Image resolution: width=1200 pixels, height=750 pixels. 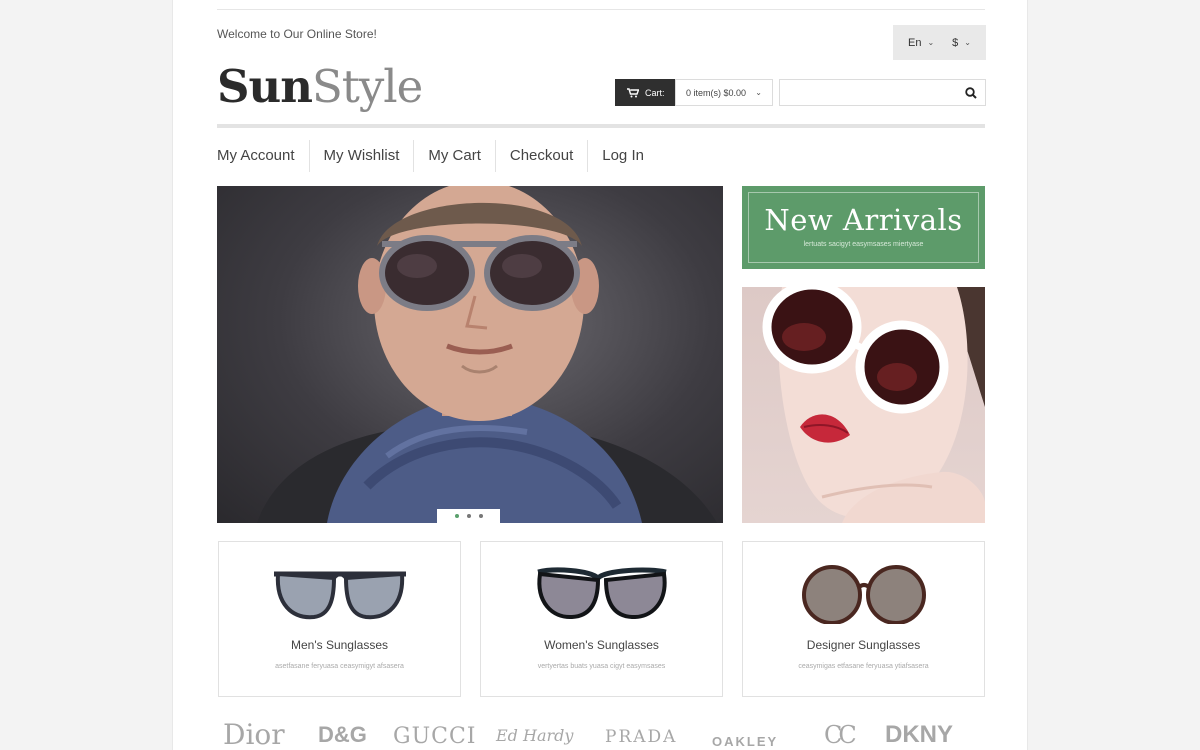 I want to click on promo-woman-image, so click(x=863, y=405).